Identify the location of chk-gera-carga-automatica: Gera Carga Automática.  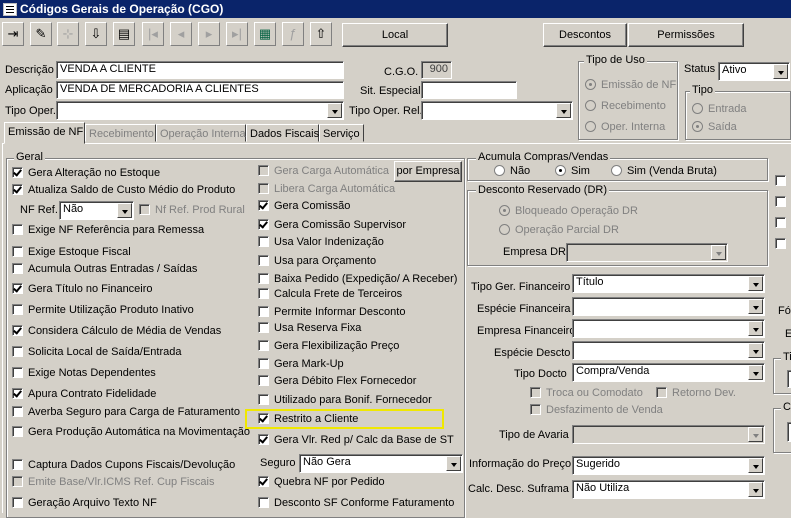
(323, 171).